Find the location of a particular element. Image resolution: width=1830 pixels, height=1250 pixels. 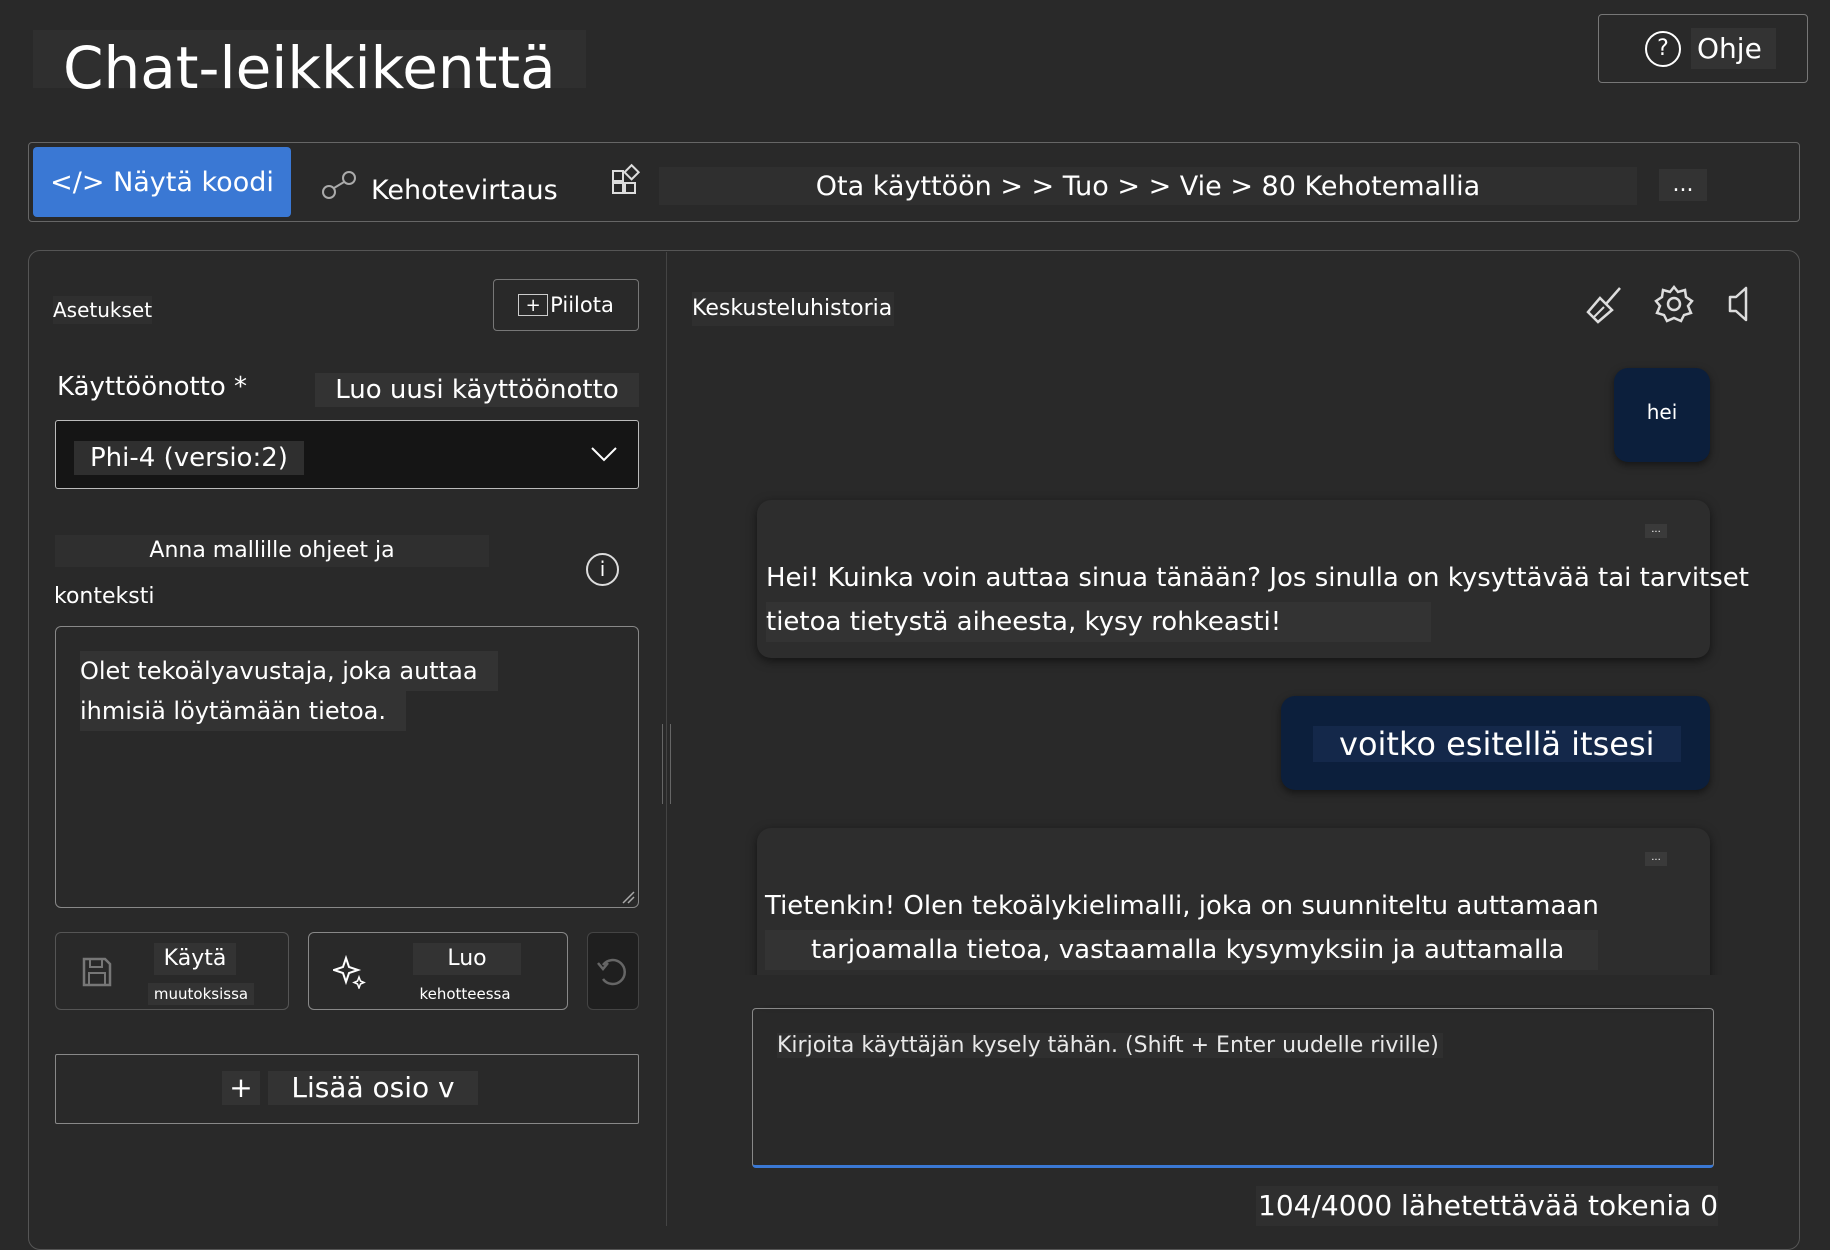

settings-title: Asetukset is located at coordinates (103, 310).